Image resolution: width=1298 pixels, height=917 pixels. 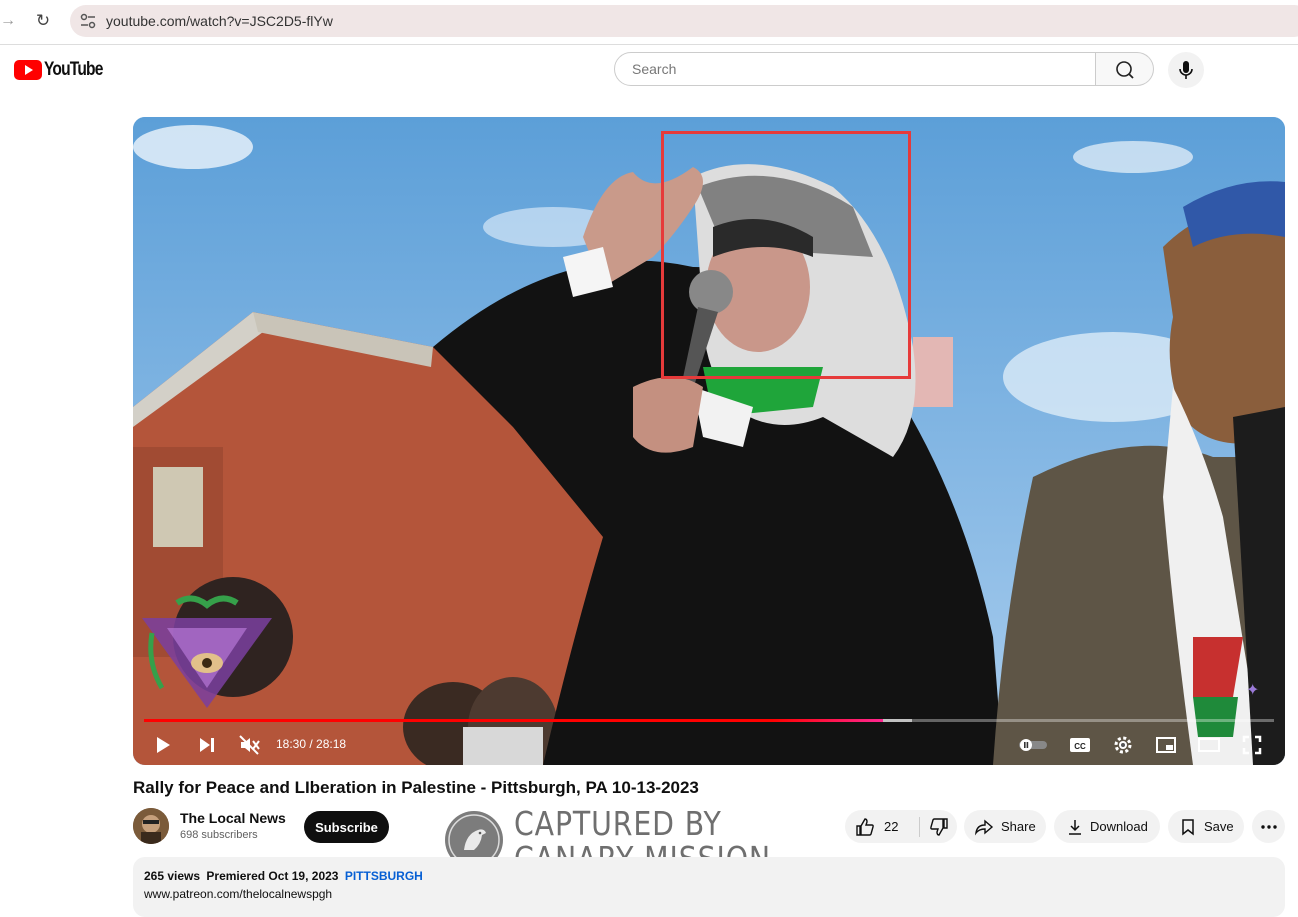 I want to click on theater-mode-button, so click(x=1209, y=745).